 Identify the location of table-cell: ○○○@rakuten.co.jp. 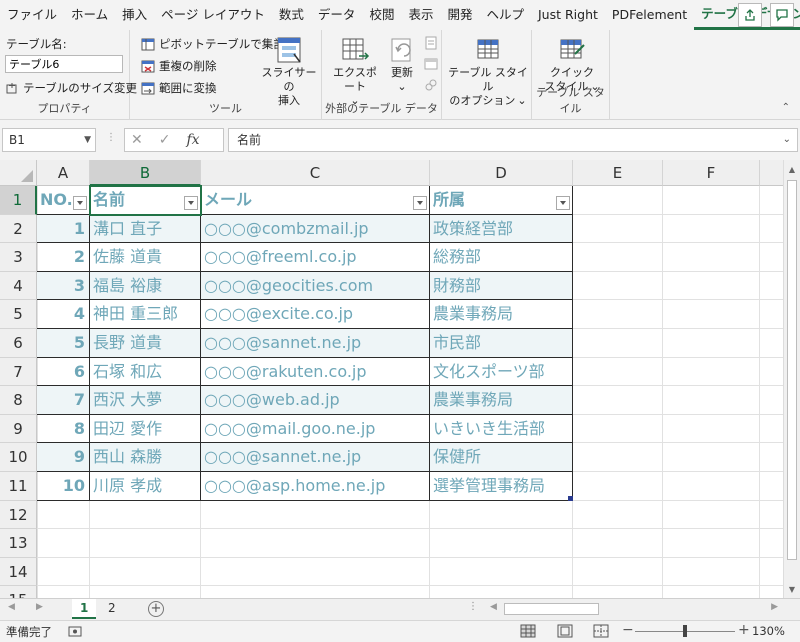
(315, 372).